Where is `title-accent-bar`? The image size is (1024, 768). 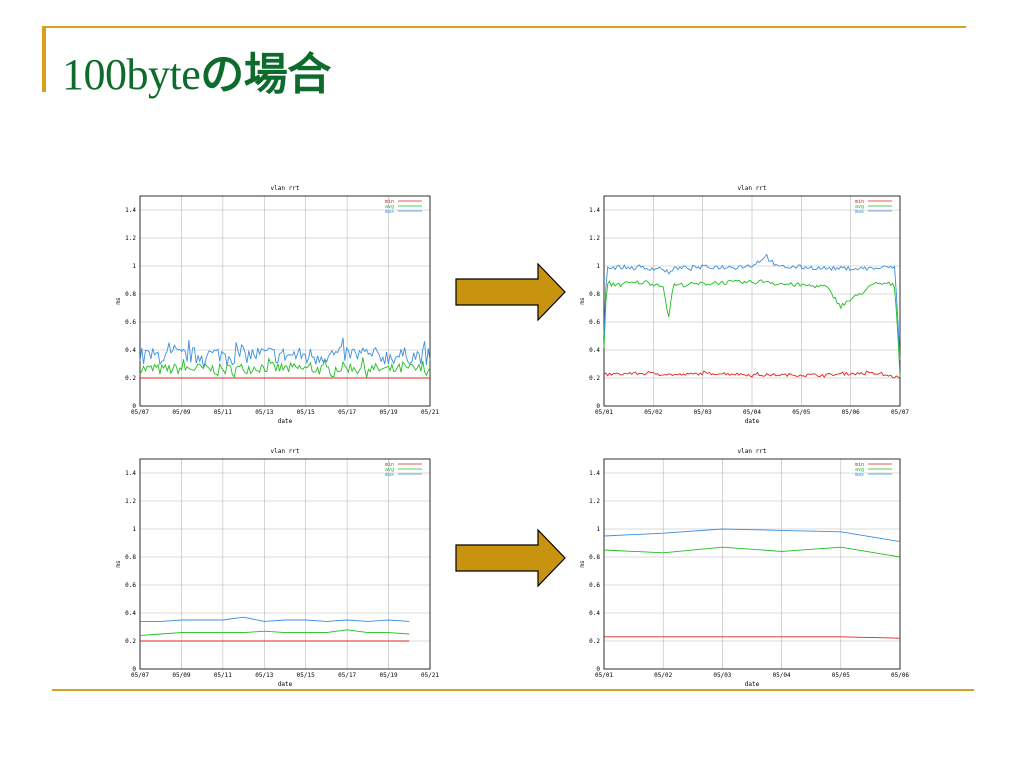 title-accent-bar is located at coordinates (44, 59).